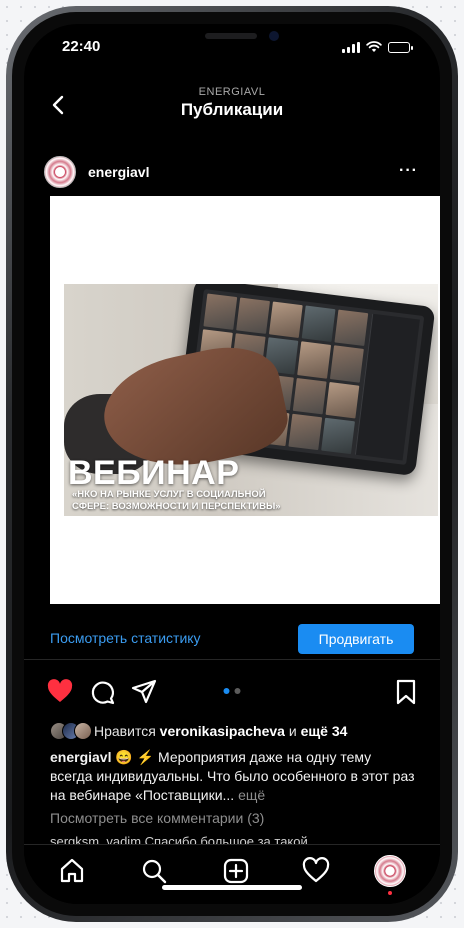 This screenshot has width=464, height=928. I want to click on carousel-dot, so click(237, 691).